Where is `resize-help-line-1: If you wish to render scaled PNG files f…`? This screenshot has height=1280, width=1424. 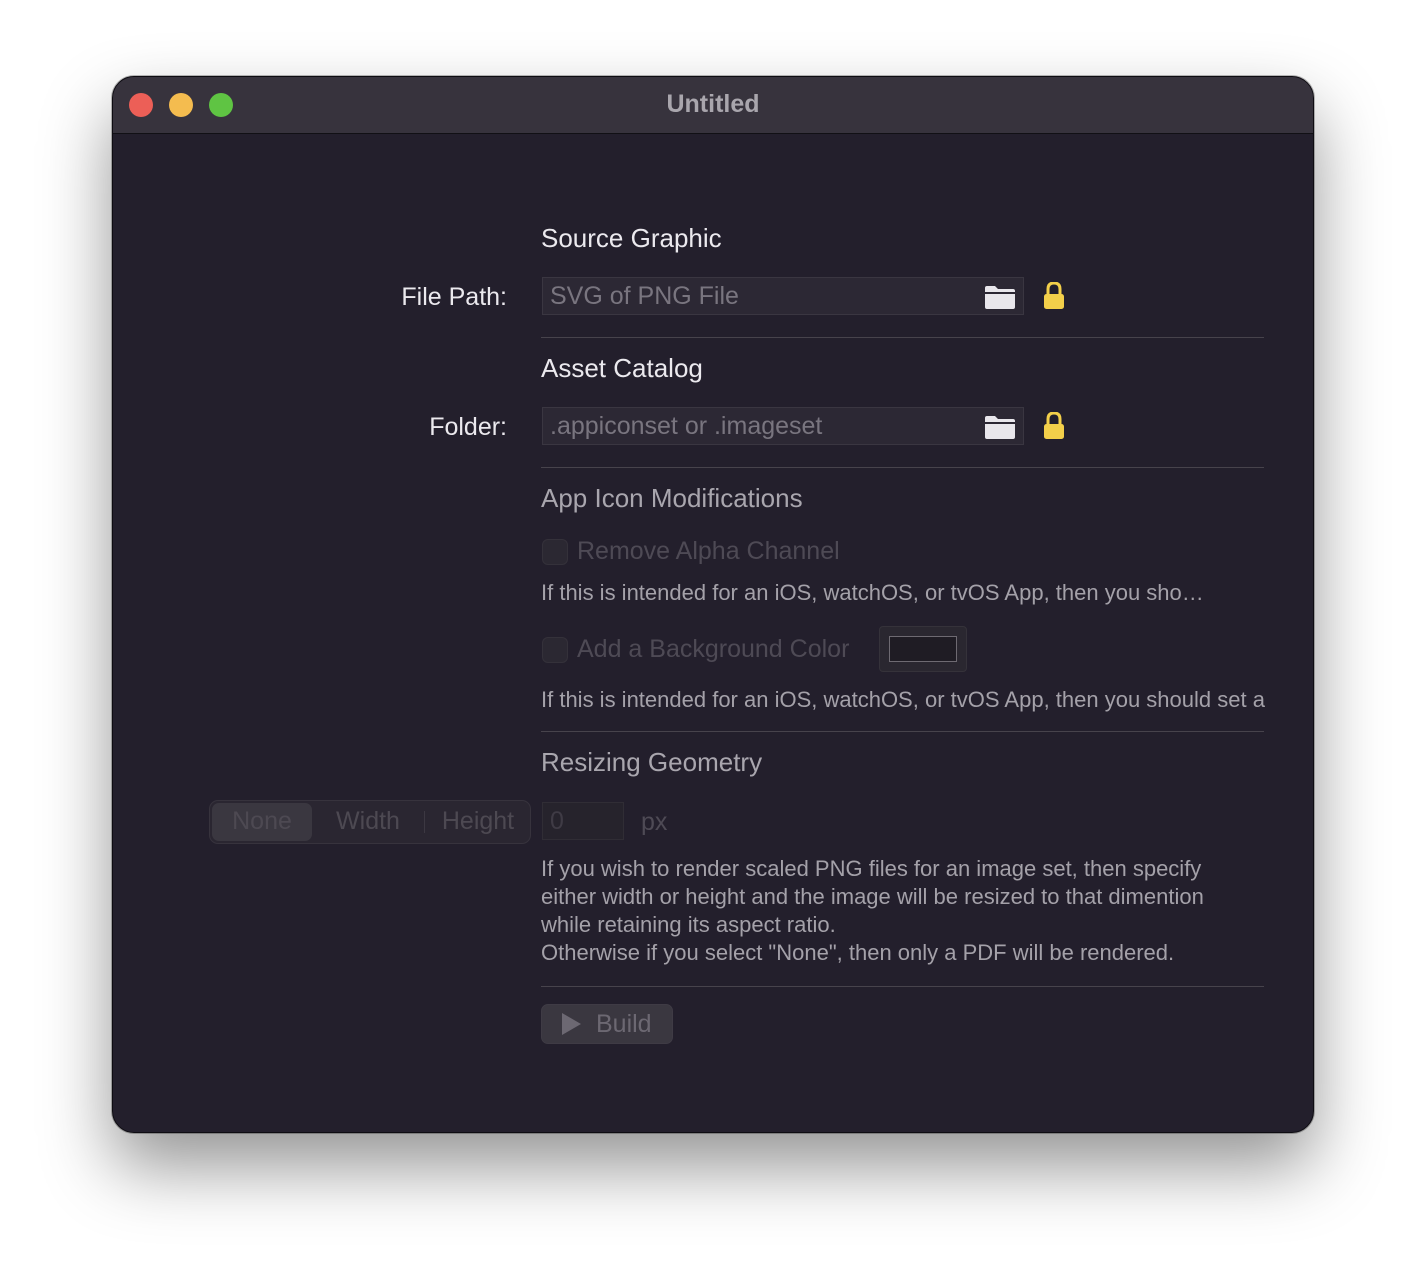 resize-help-line-1: If you wish to render scaled PNG files f… is located at coordinates (871, 868).